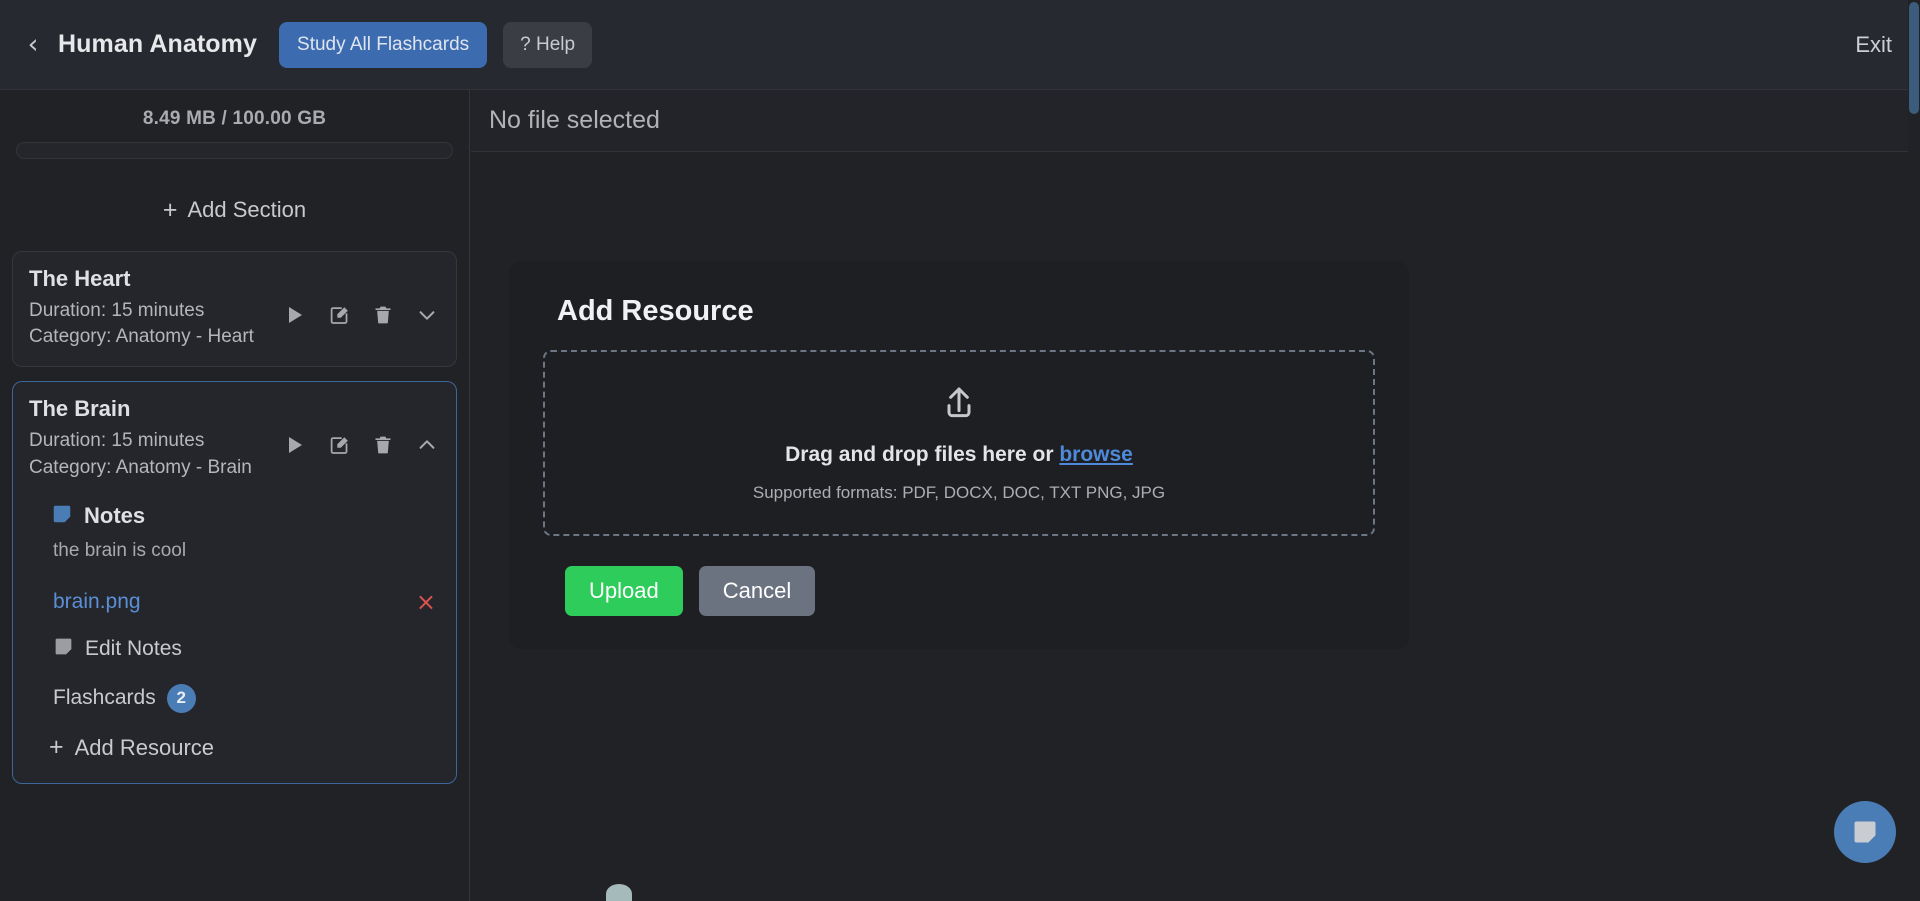 The height and width of the screenshot is (901, 1920). What do you see at coordinates (245, 516) in the screenshot?
I see `notes-header: Notes` at bounding box center [245, 516].